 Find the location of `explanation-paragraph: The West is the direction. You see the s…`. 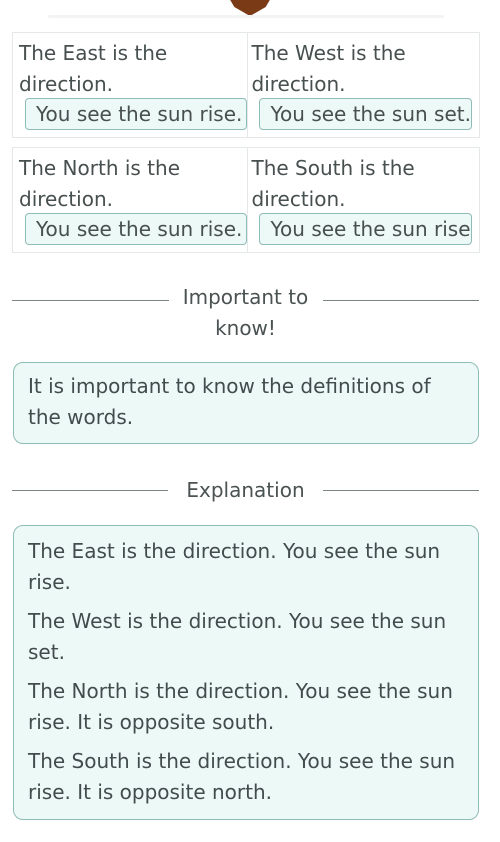

explanation-paragraph: The West is the direction. You see the s… is located at coordinates (237, 636).